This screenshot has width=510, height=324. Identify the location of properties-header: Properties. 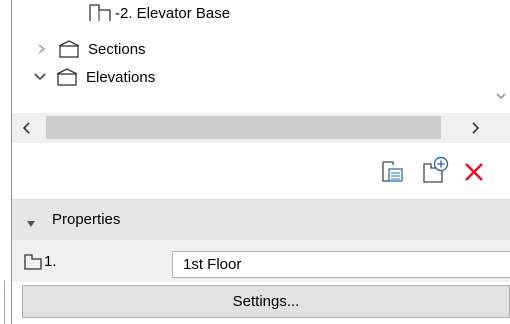
(261, 219).